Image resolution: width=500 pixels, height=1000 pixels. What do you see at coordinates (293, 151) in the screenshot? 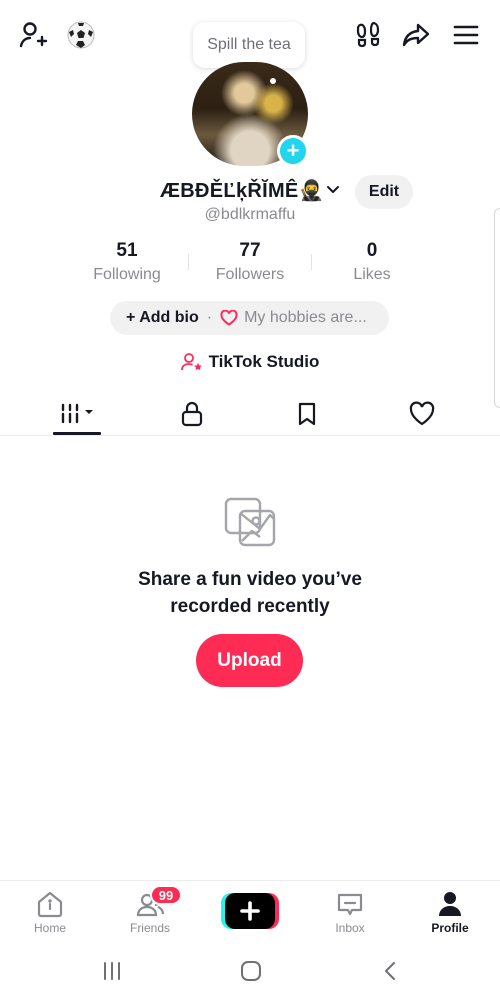
I see `add-avatar-plus-icon: +` at bounding box center [293, 151].